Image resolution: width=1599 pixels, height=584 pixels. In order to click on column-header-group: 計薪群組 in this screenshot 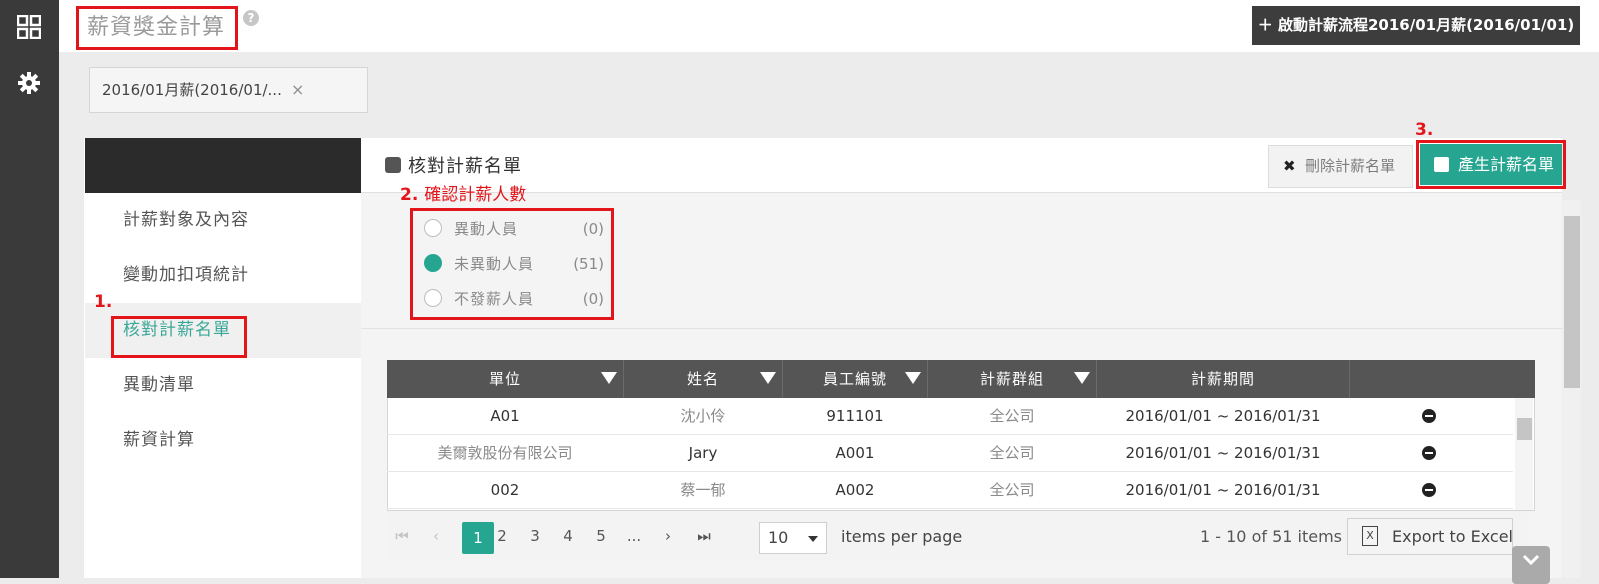, I will do `click(1012, 379)`.